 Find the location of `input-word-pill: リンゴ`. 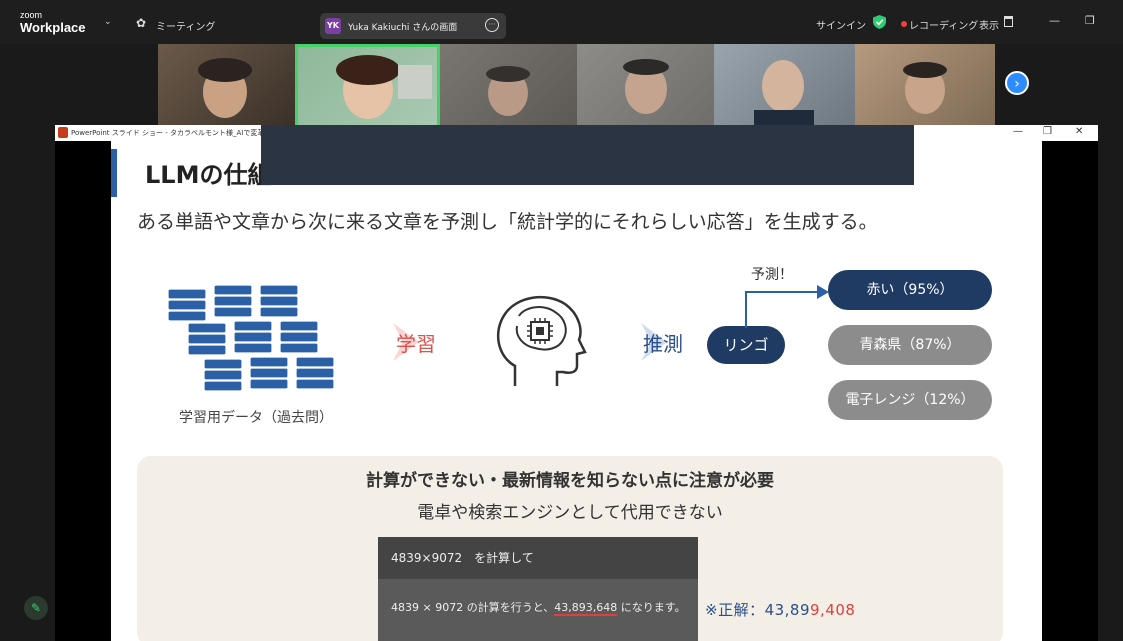

input-word-pill: リンゴ is located at coordinates (746, 345).